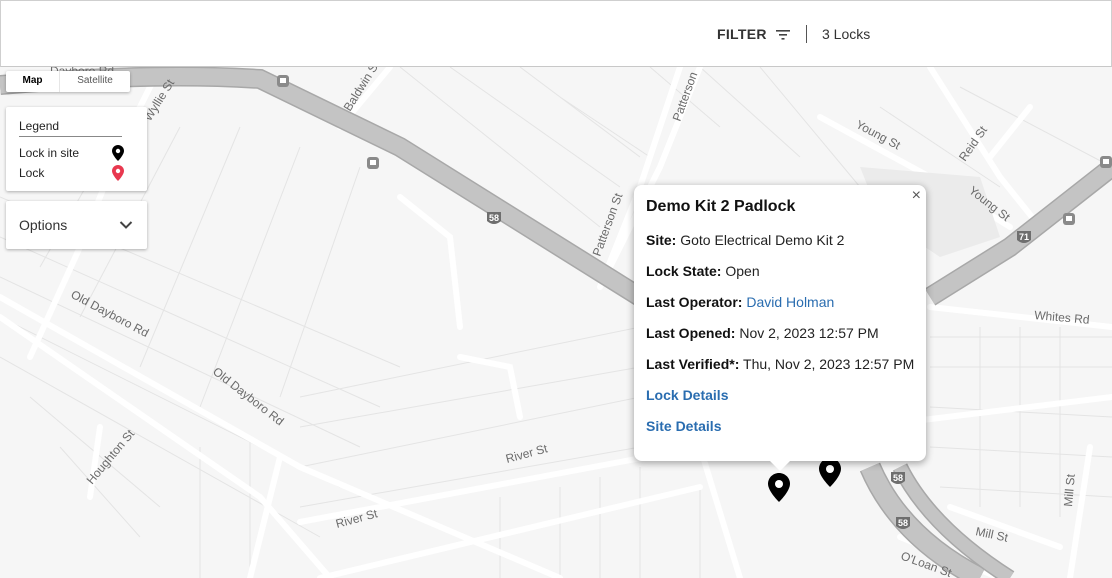 The height and width of the screenshot is (578, 1112). What do you see at coordinates (780, 466) in the screenshot?
I see `popup-tail` at bounding box center [780, 466].